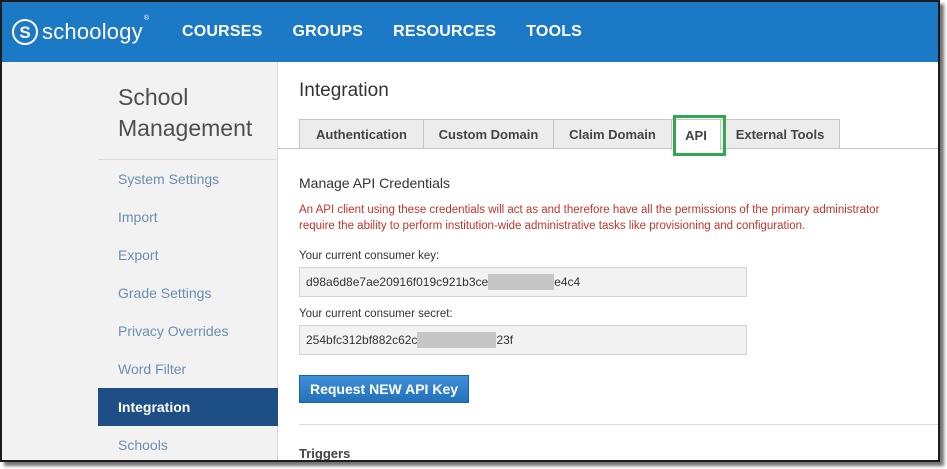  I want to click on schoology-logo: S schoology®, so click(81, 31).